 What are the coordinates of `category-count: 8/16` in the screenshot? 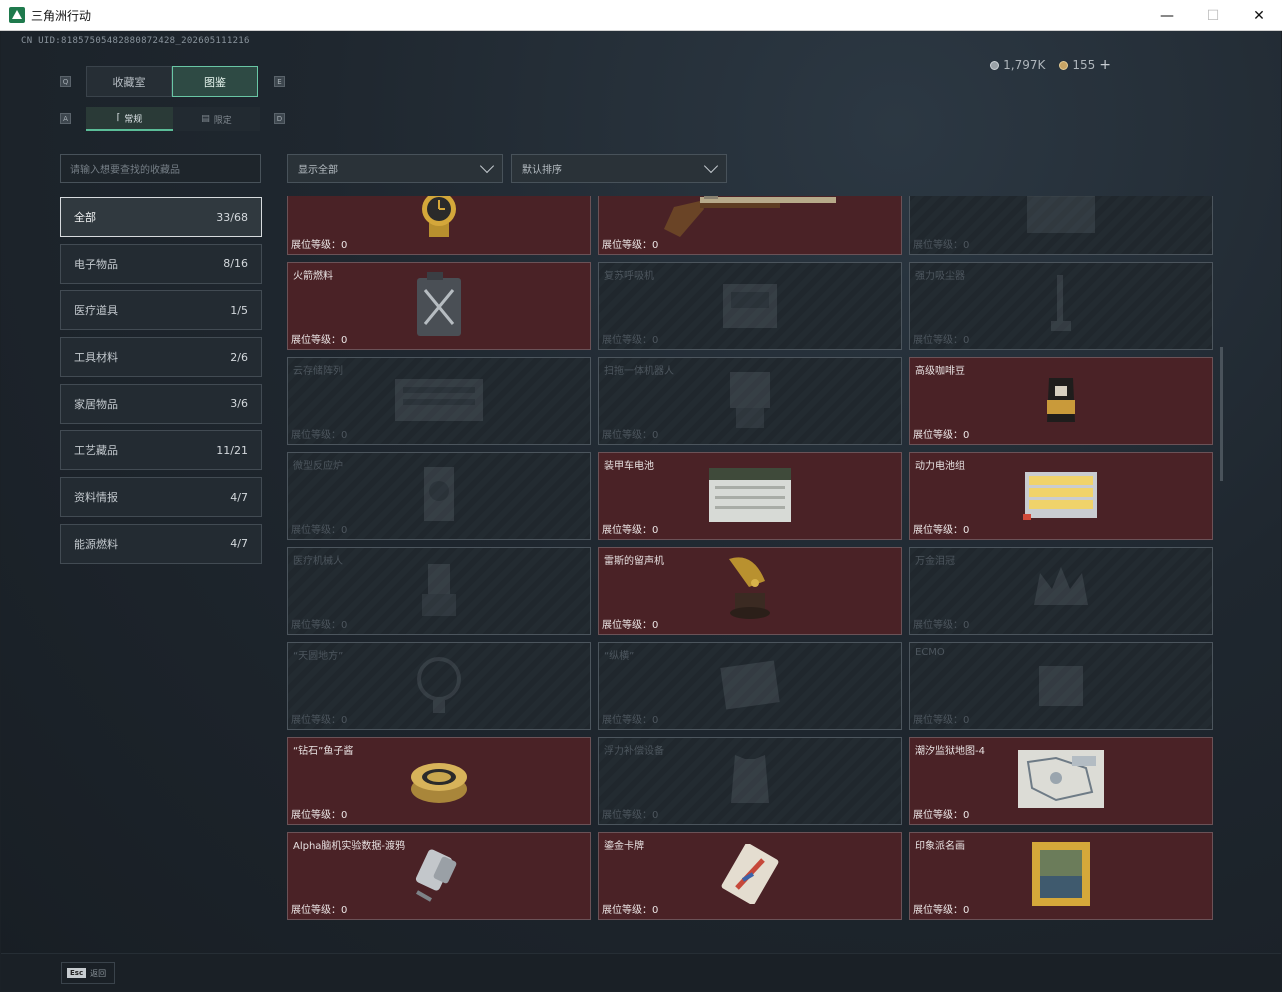 It's located at (235, 264).